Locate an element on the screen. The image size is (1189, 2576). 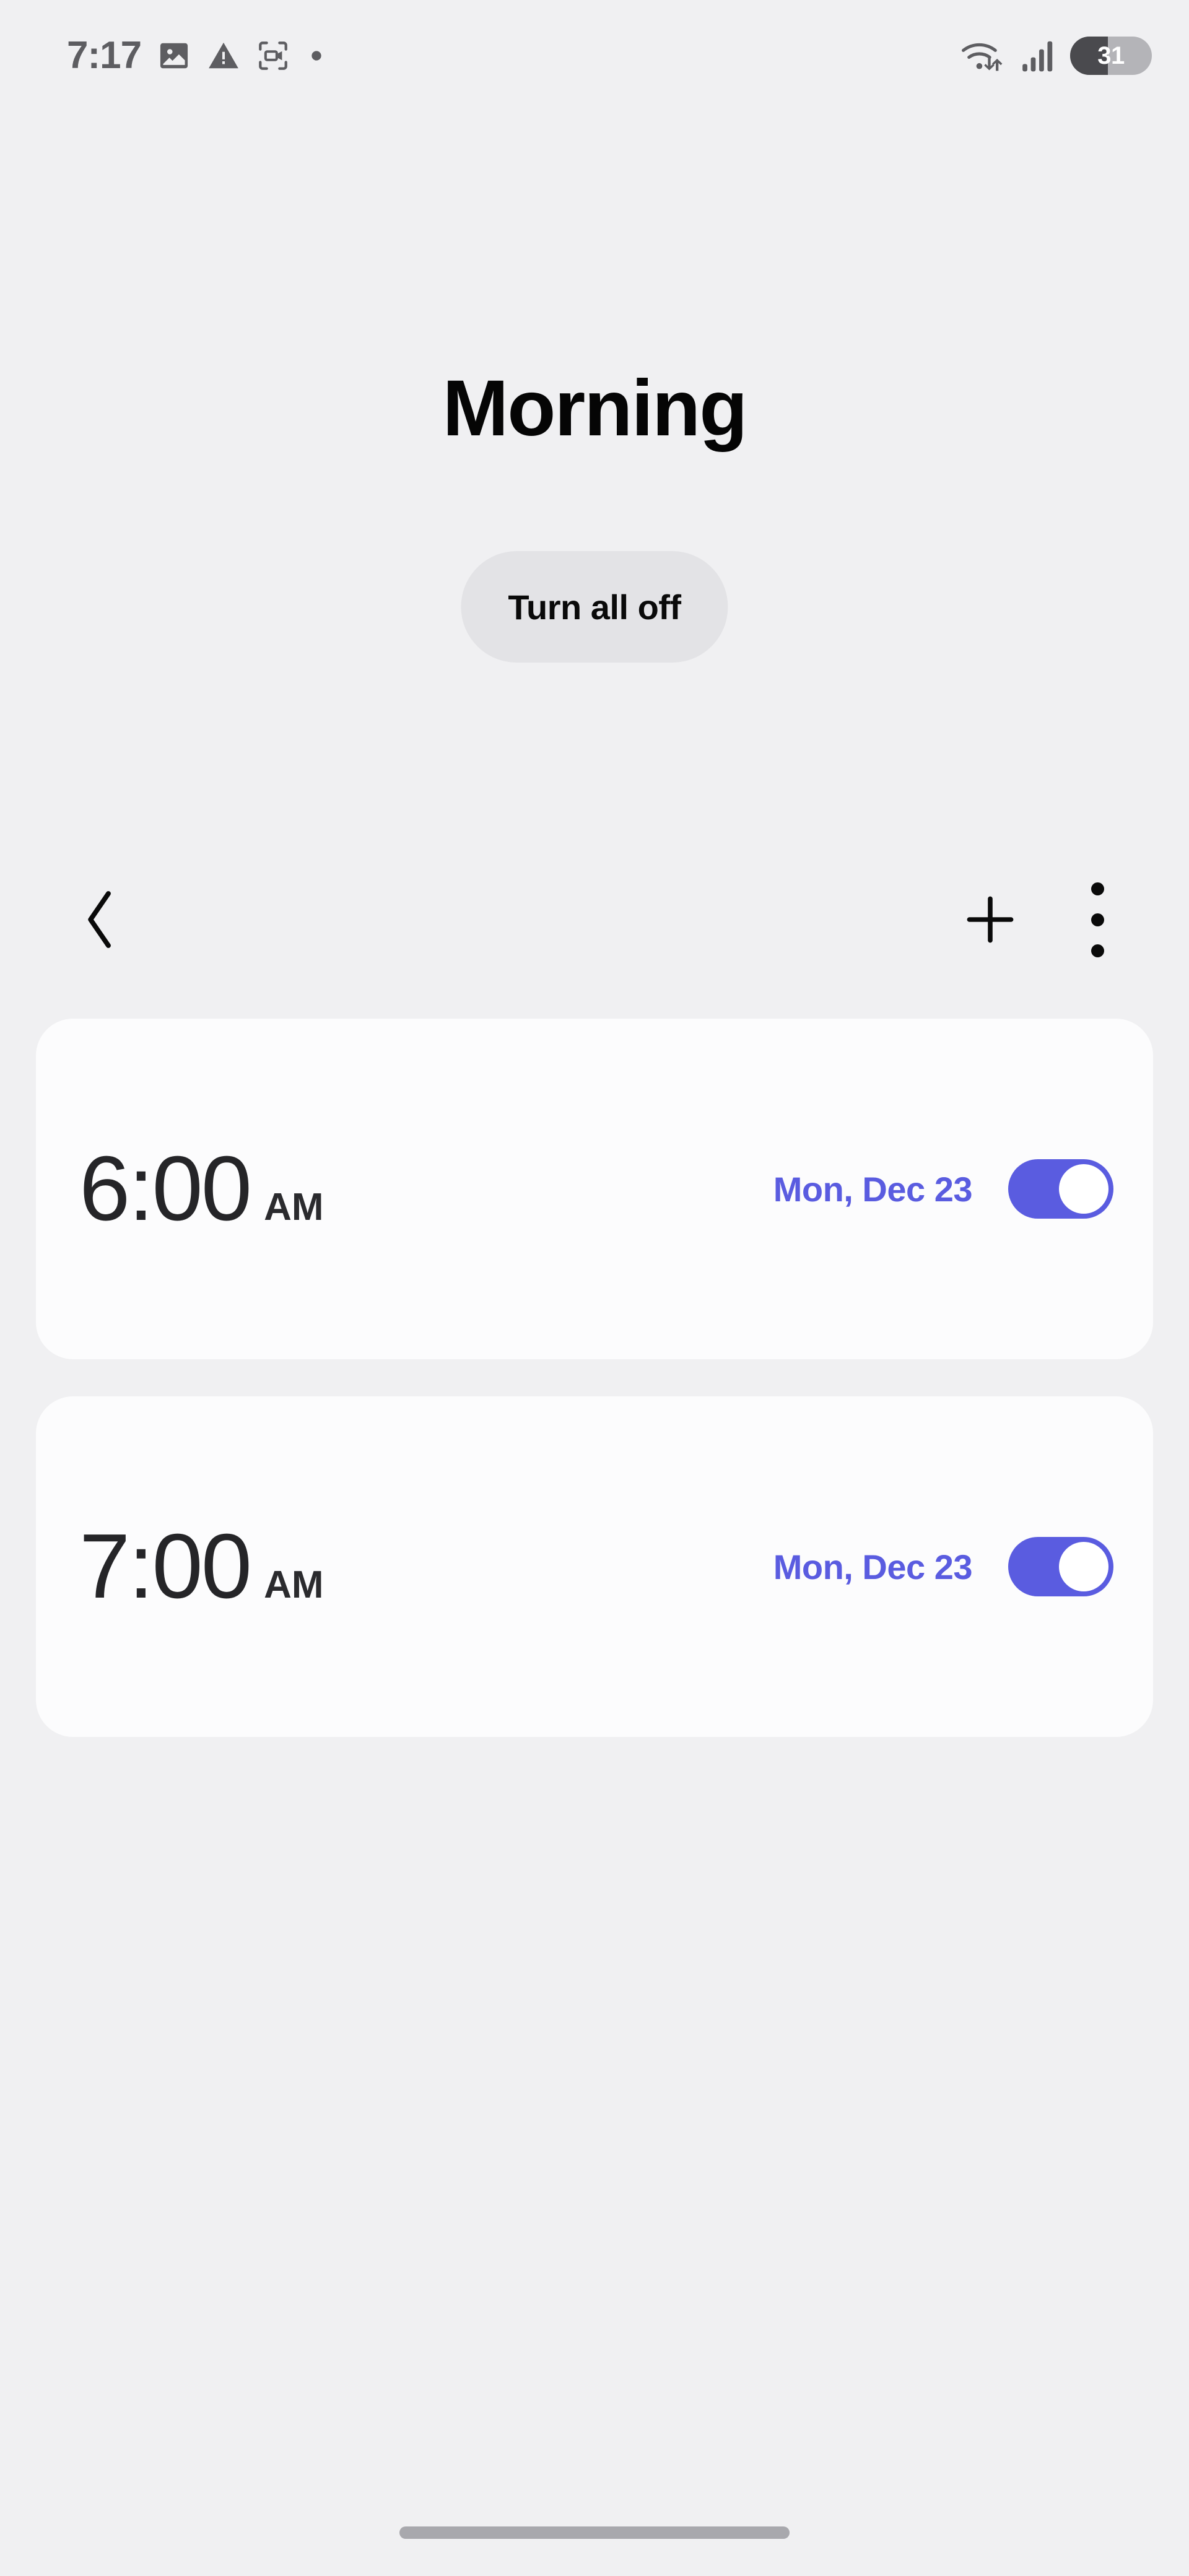
alarm-time-value: 6:00 is located at coordinates (165, 1189).